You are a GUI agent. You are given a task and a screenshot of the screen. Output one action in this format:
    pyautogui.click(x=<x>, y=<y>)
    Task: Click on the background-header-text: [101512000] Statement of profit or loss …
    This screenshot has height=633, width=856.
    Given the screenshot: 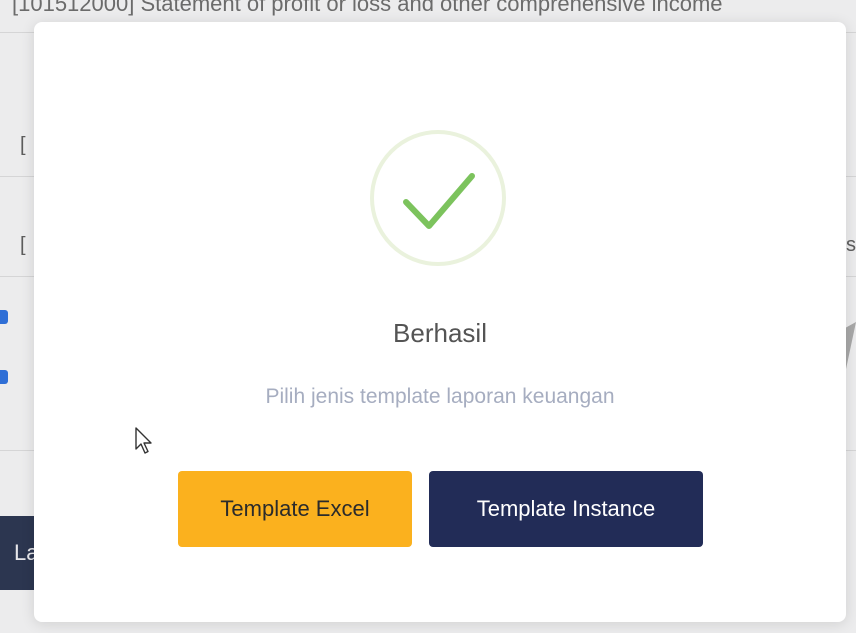 What is the action you would take?
    pyautogui.click(x=367, y=8)
    